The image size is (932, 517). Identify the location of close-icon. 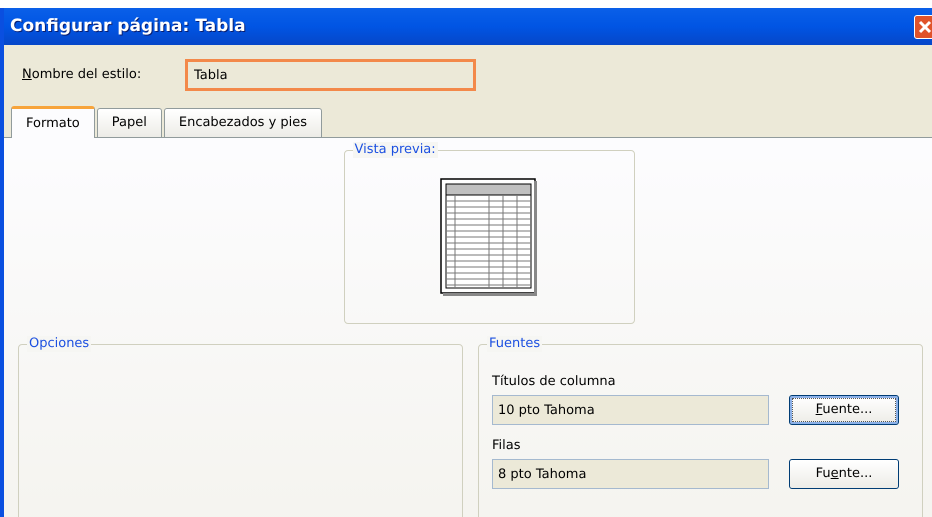
(925, 27).